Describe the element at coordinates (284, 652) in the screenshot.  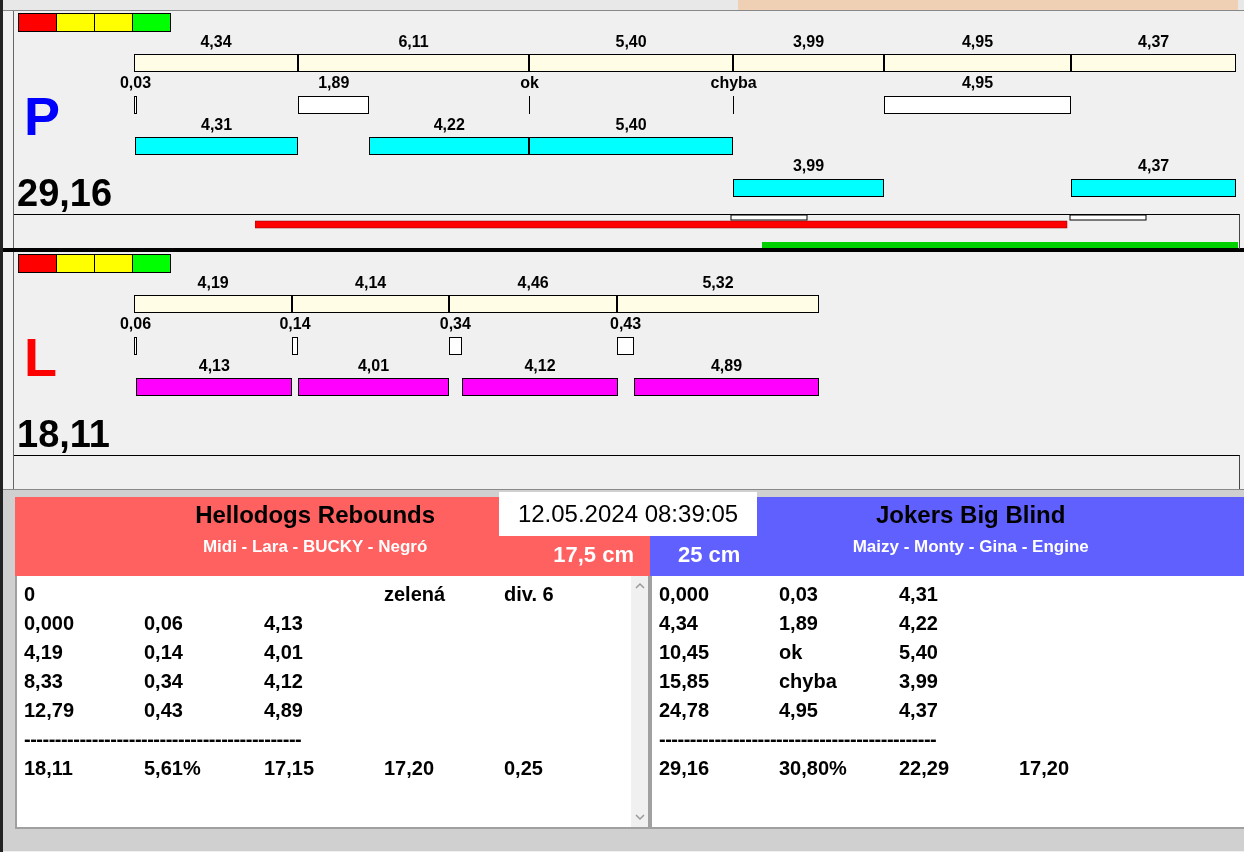
I see `result-cell-text: 4,01` at that location.